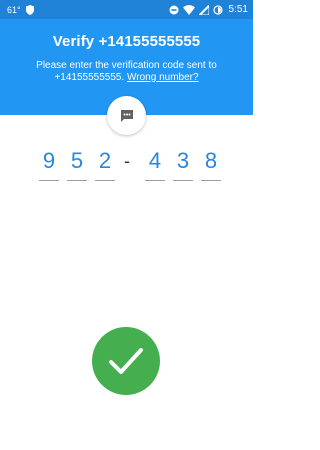  I want to click on verification-code-input: 9 5 2 - 4 3 8, so click(126, 164).